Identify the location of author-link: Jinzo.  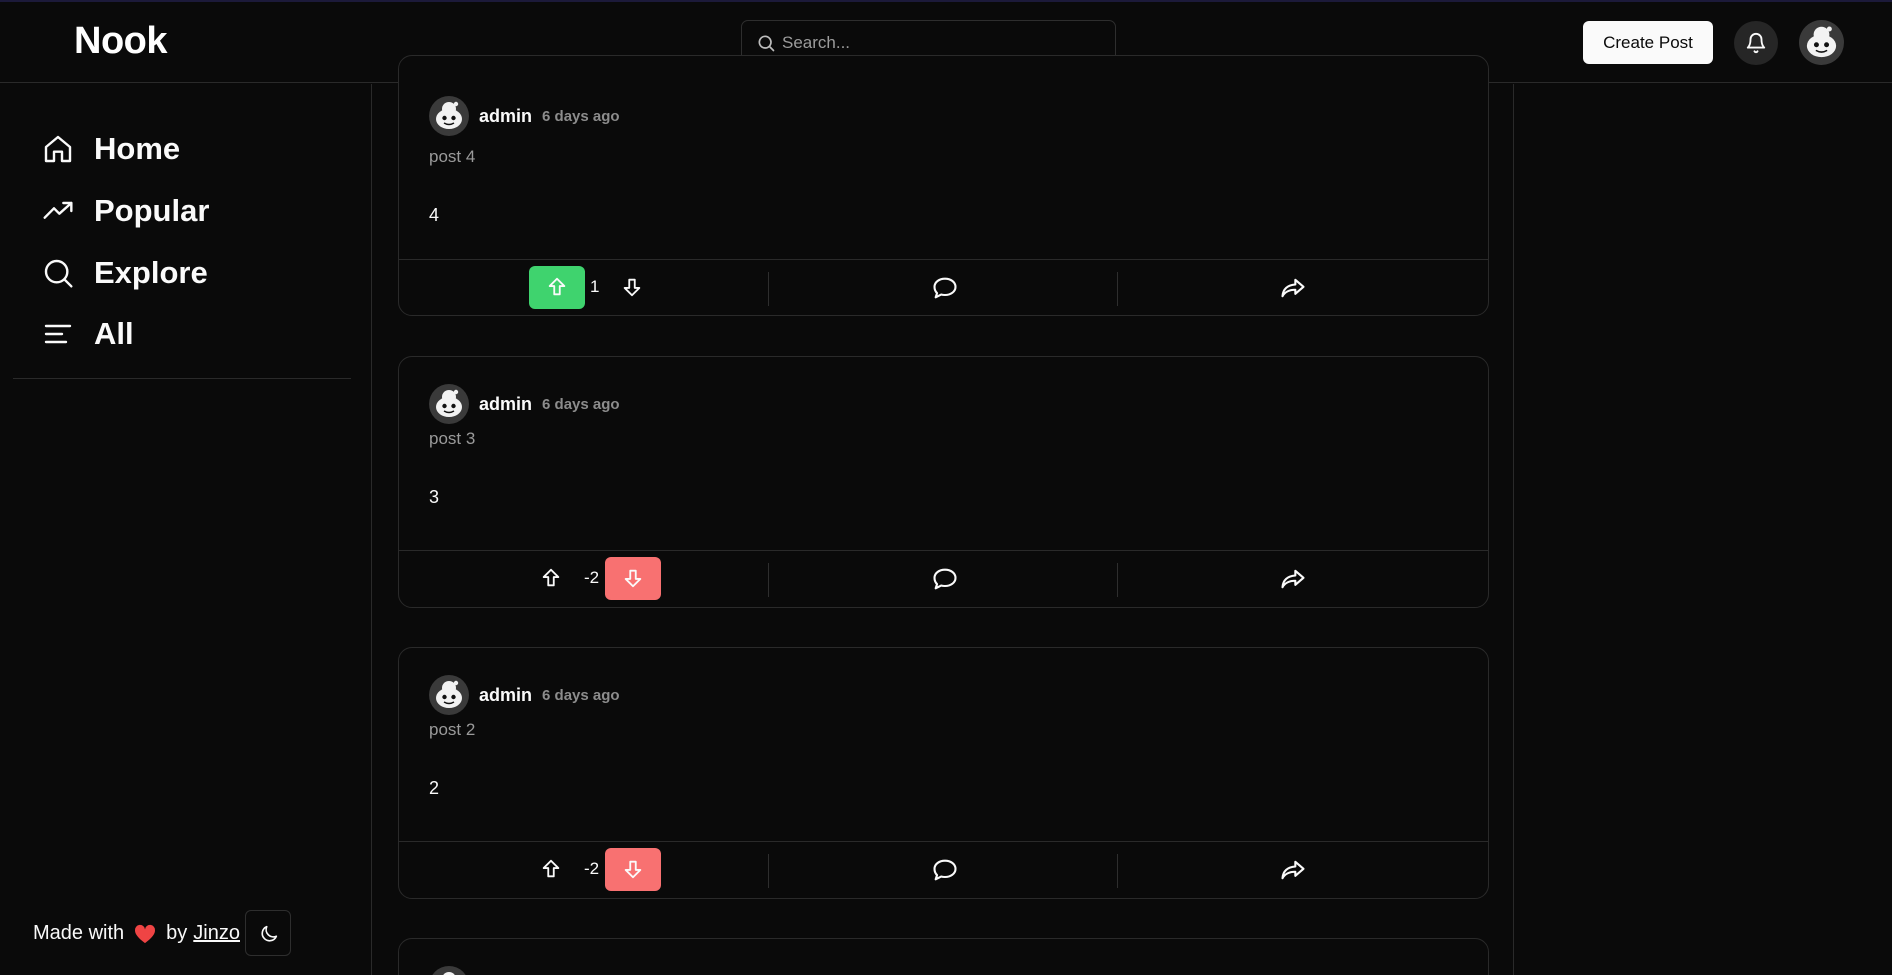
(216, 933).